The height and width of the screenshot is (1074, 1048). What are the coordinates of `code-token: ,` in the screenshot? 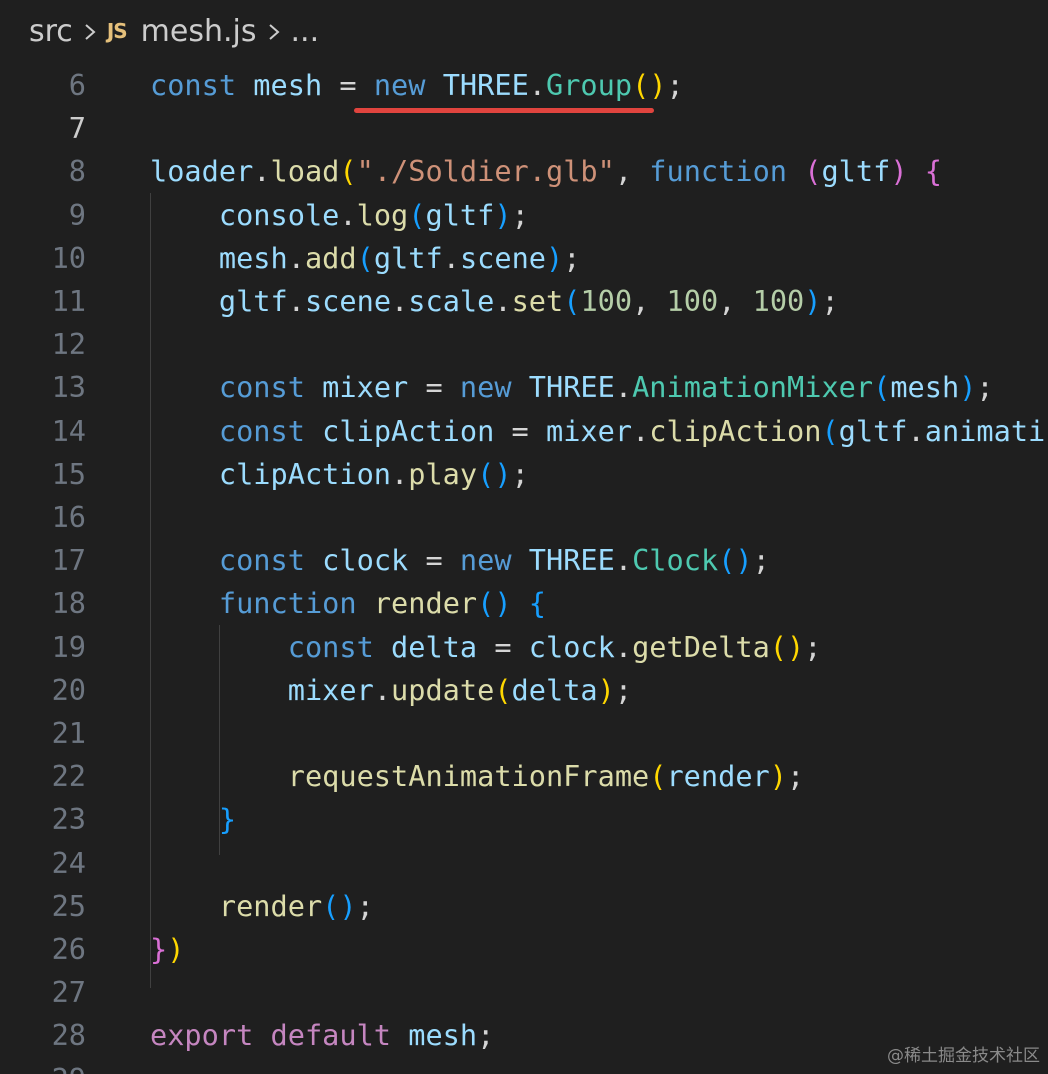 It's located at (735, 301).